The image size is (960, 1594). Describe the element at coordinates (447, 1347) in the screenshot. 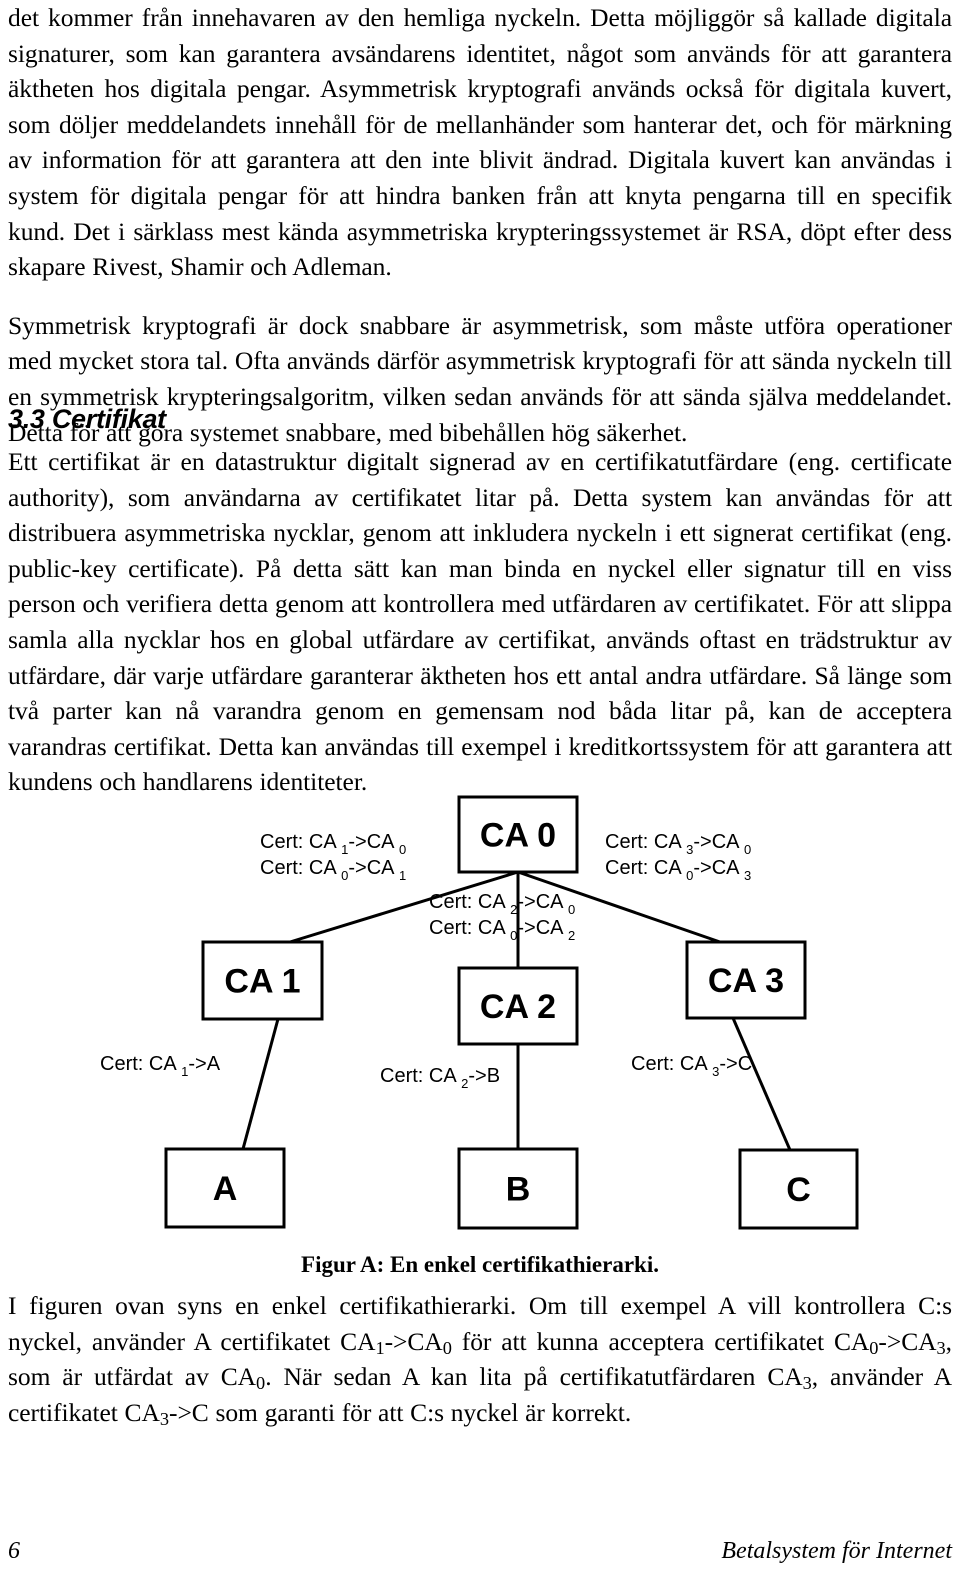

I see `sub-2: 0` at that location.